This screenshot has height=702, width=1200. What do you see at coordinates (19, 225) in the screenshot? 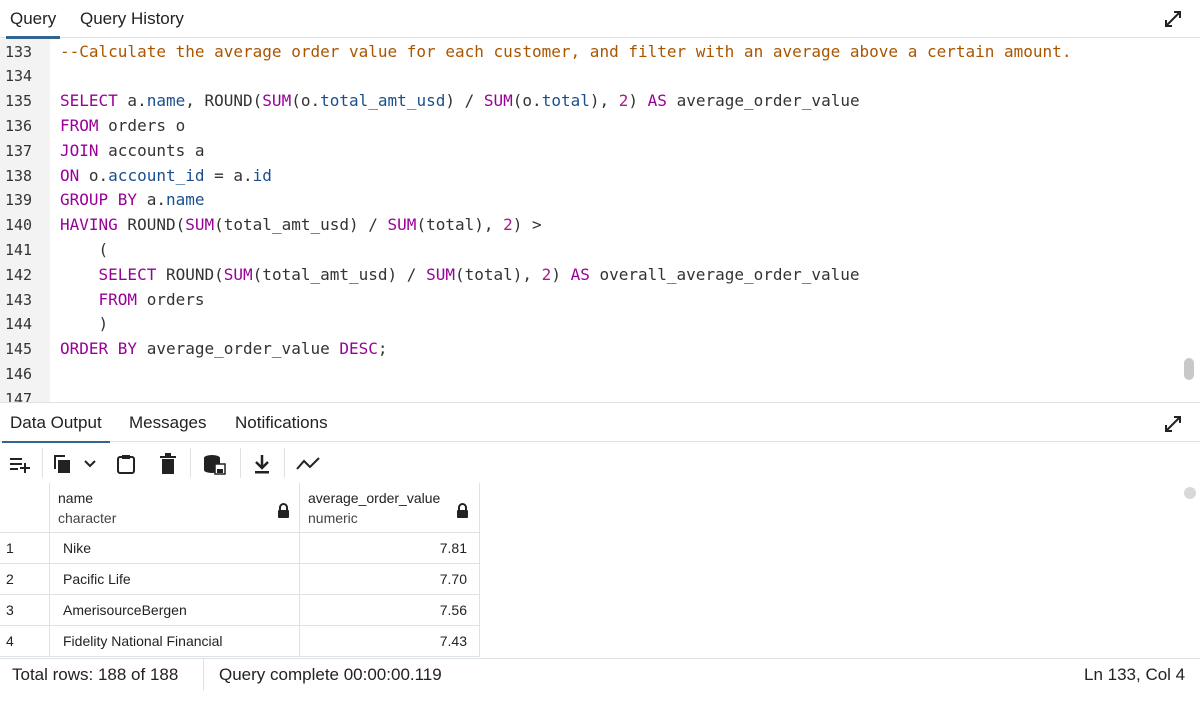
I see `line-number: 140` at bounding box center [19, 225].